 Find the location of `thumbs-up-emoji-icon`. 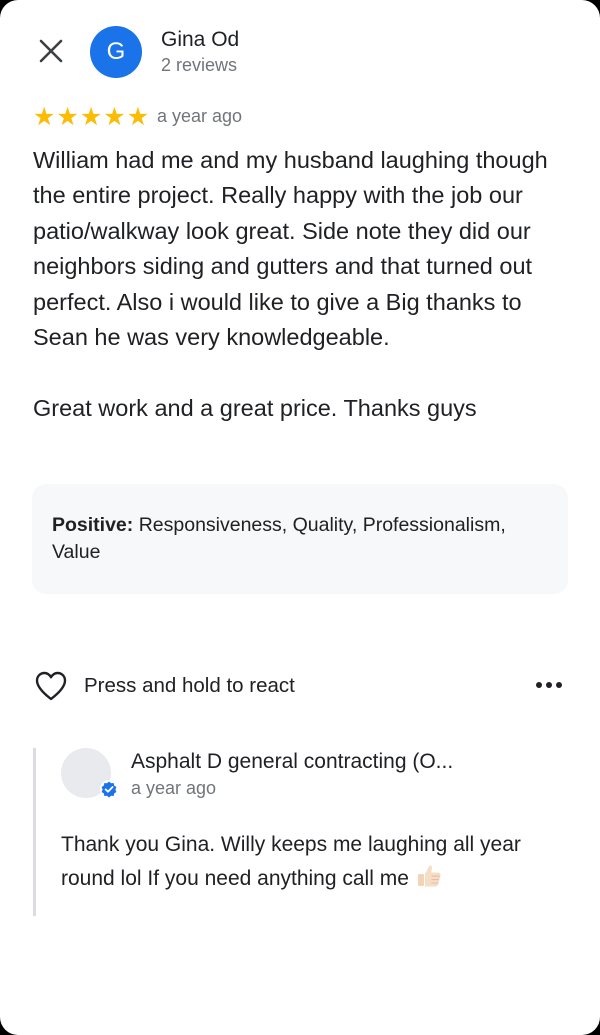

thumbs-up-emoji-icon is located at coordinates (429, 875).